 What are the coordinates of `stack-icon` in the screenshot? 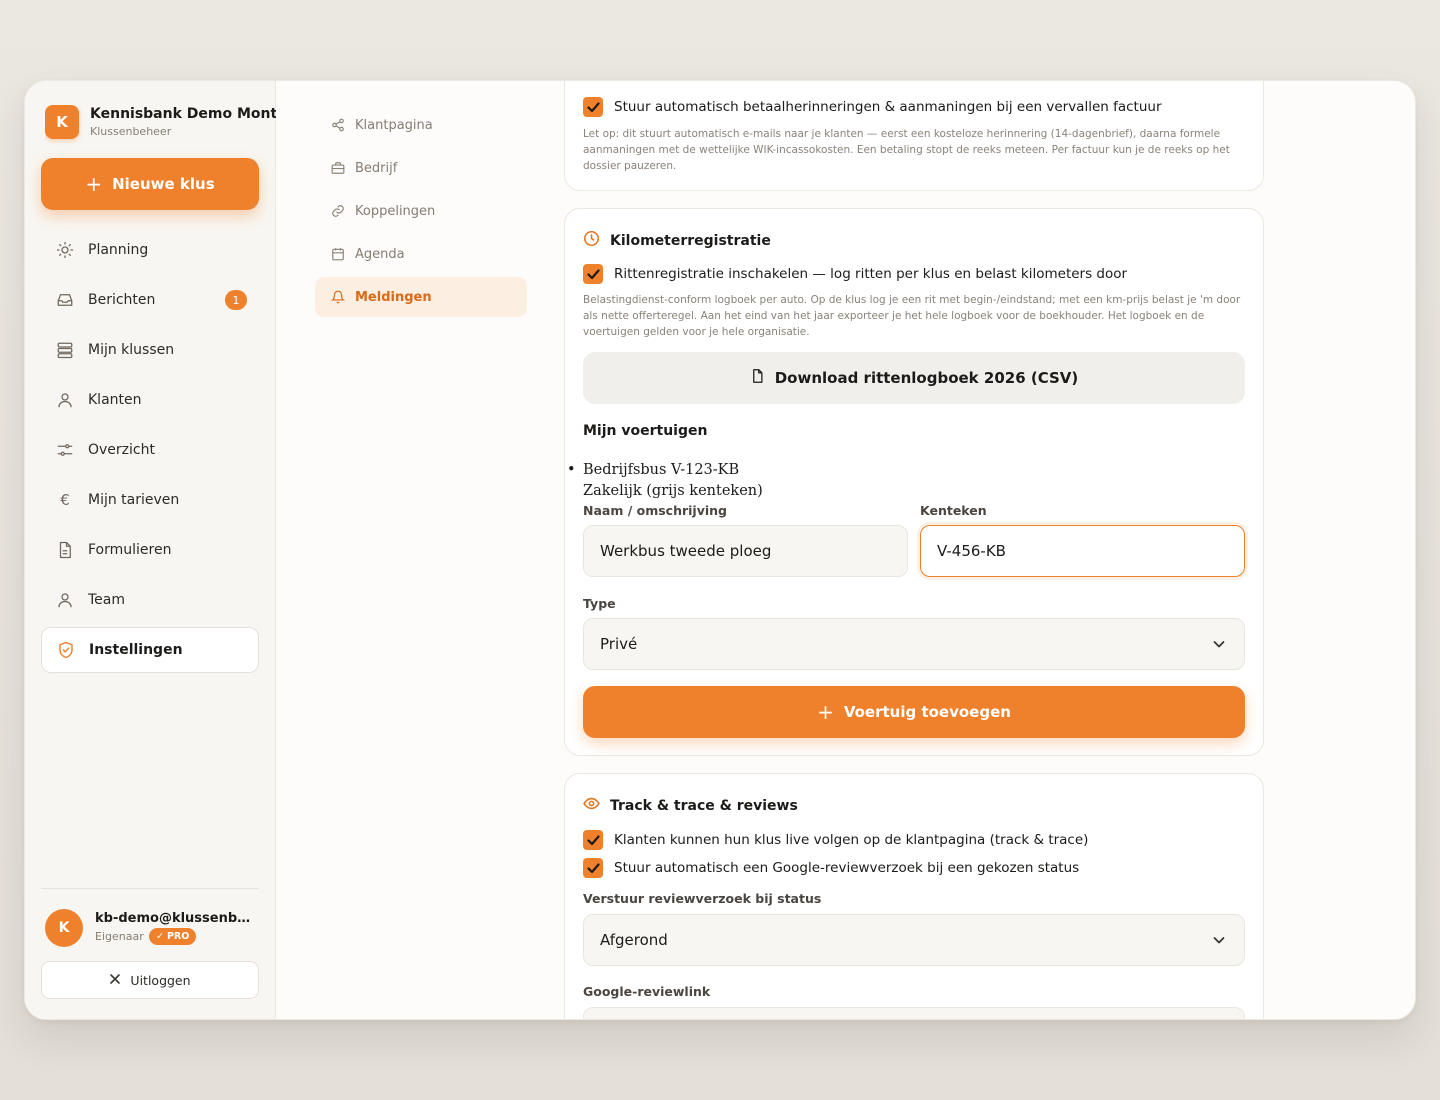 It's located at (65, 350).